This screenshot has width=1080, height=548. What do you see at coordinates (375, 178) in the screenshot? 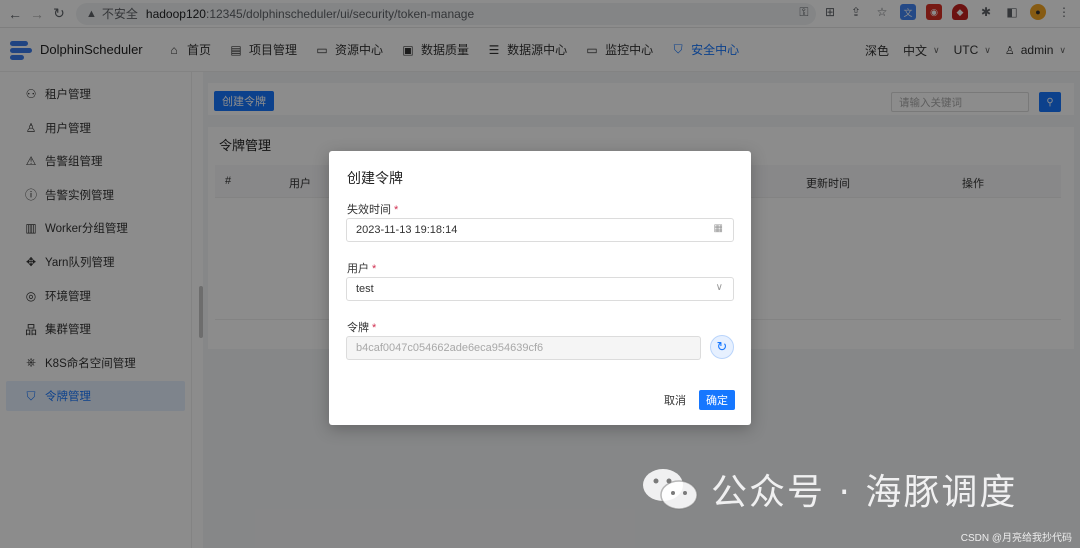
I see `dialog-title: 创建令牌` at bounding box center [375, 178].